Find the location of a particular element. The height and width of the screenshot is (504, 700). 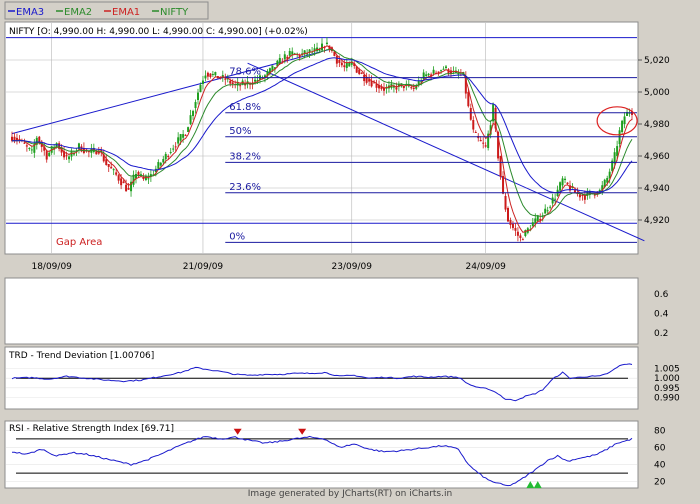

indicator-tick-label: 1.005 is located at coordinates (667, 370).